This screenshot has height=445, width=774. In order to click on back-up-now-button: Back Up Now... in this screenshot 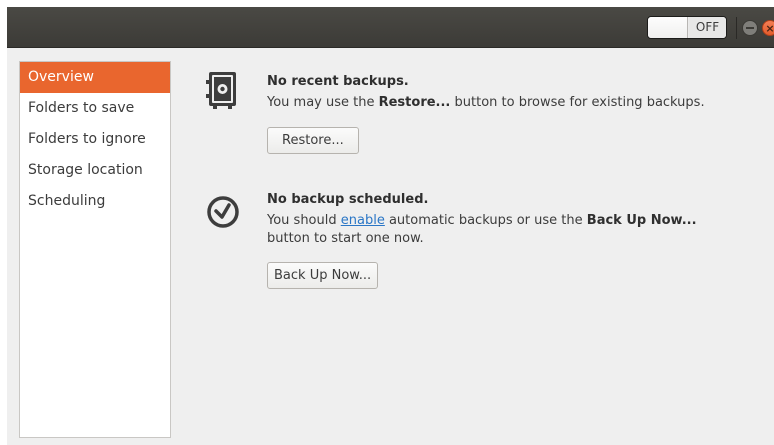, I will do `click(323, 275)`.